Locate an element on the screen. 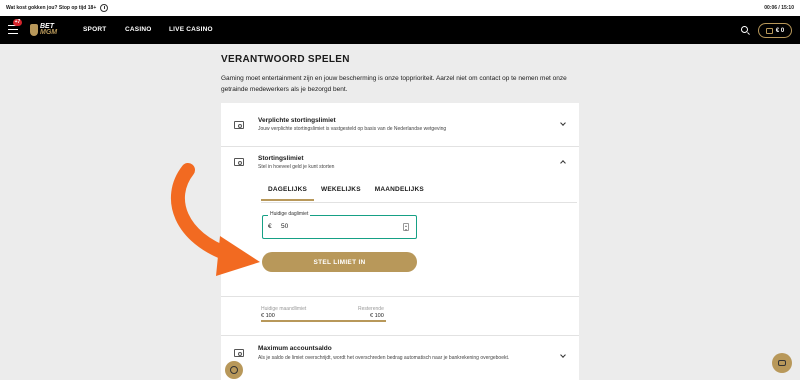 The height and width of the screenshot is (380, 800). daily-limit-value: 50 is located at coordinates (284, 226).